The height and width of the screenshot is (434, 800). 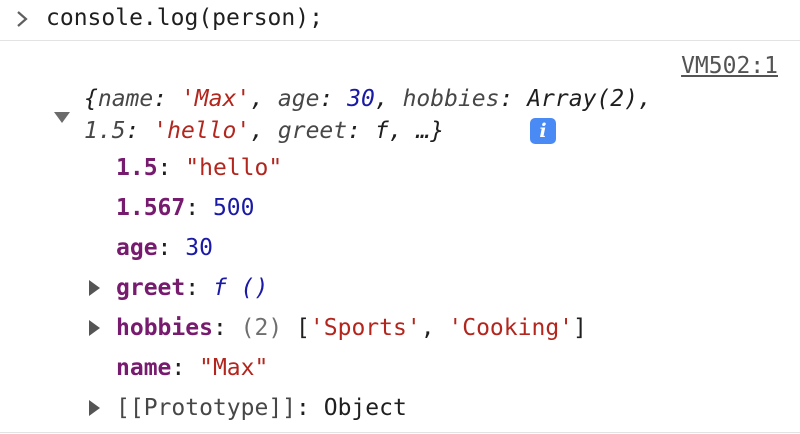 I want to click on object-summary-line-2: 1.5: 'hello', greet: f, …}, so click(x=264, y=131).